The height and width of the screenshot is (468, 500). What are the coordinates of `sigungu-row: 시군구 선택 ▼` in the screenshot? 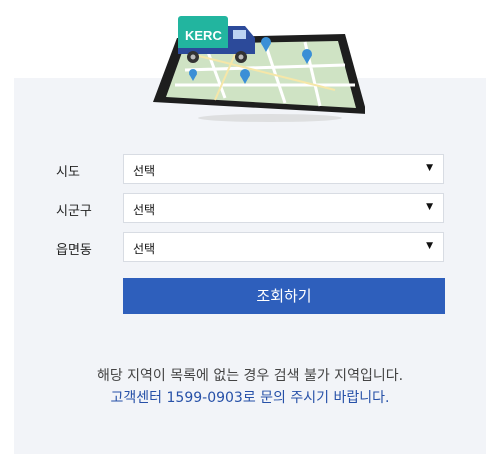 It's located at (251, 209).